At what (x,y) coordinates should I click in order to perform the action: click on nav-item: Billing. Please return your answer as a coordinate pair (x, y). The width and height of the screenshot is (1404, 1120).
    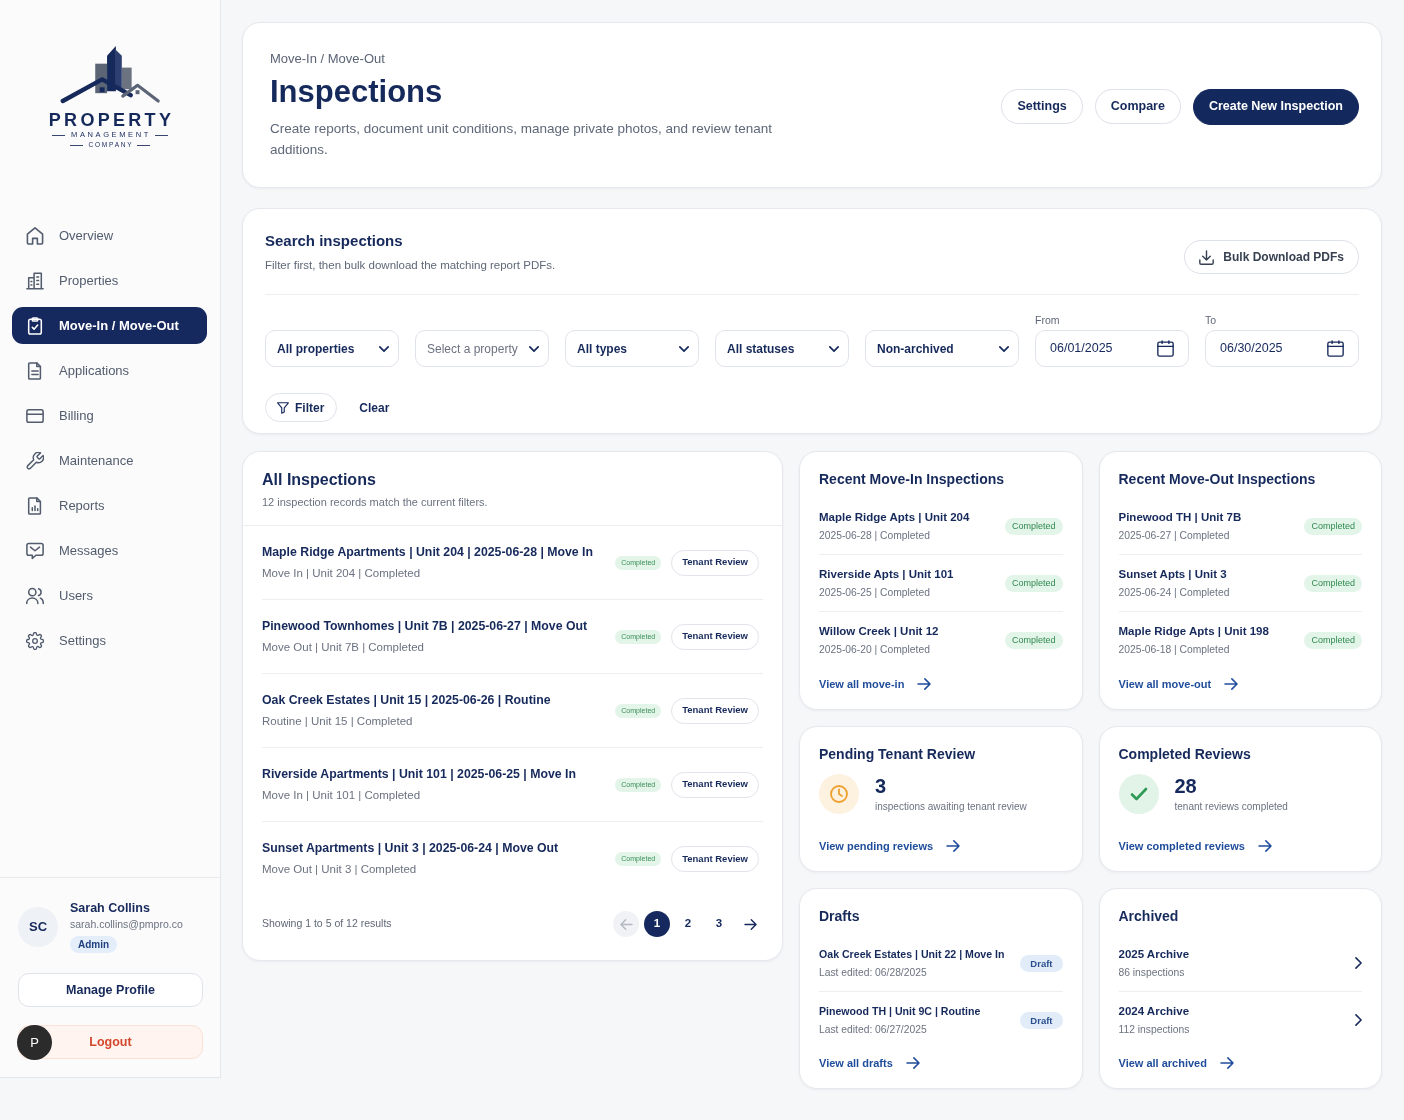
    Looking at the image, I should click on (109, 415).